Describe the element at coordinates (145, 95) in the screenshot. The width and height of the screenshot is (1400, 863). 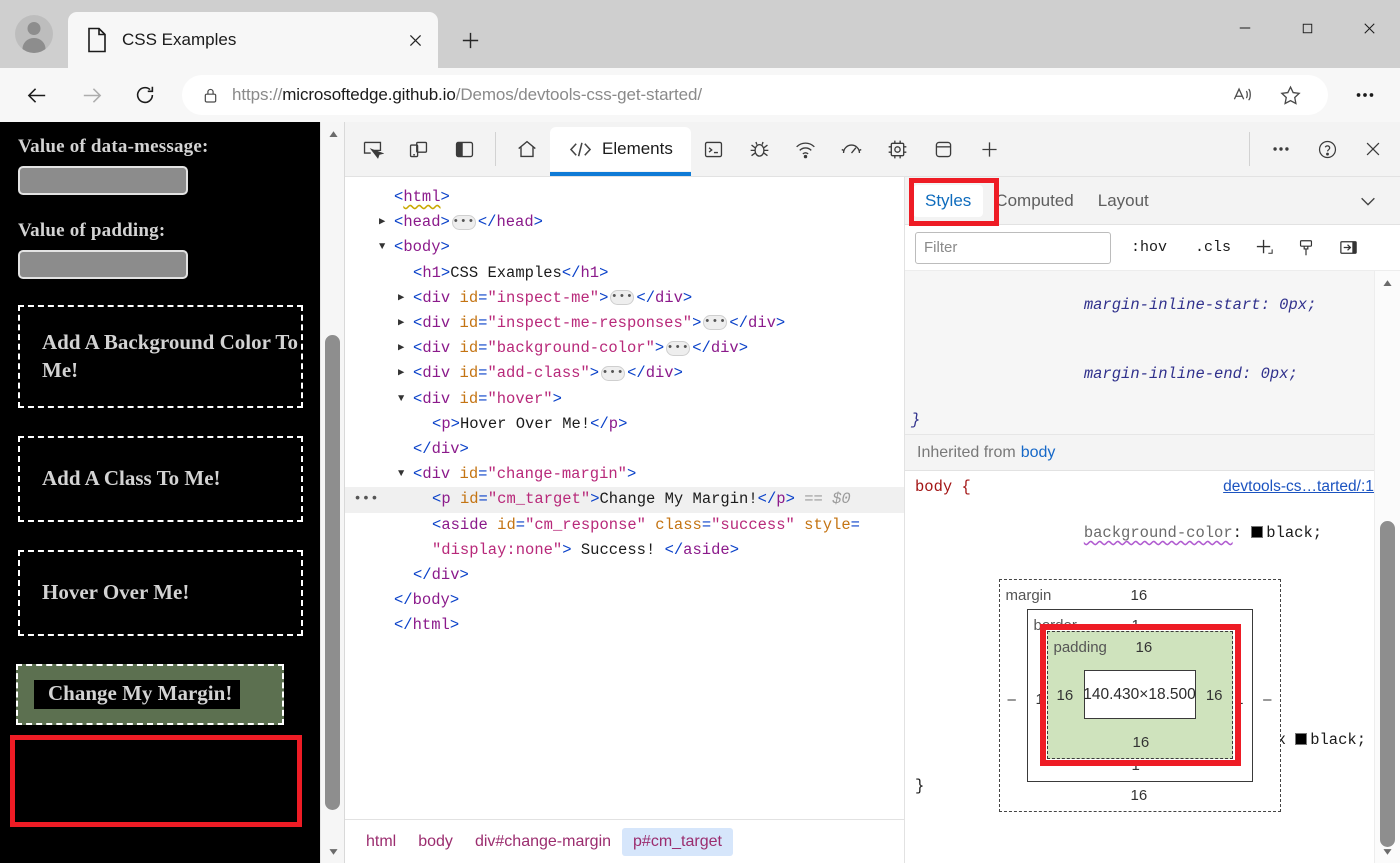
I see `reload-icon` at that location.